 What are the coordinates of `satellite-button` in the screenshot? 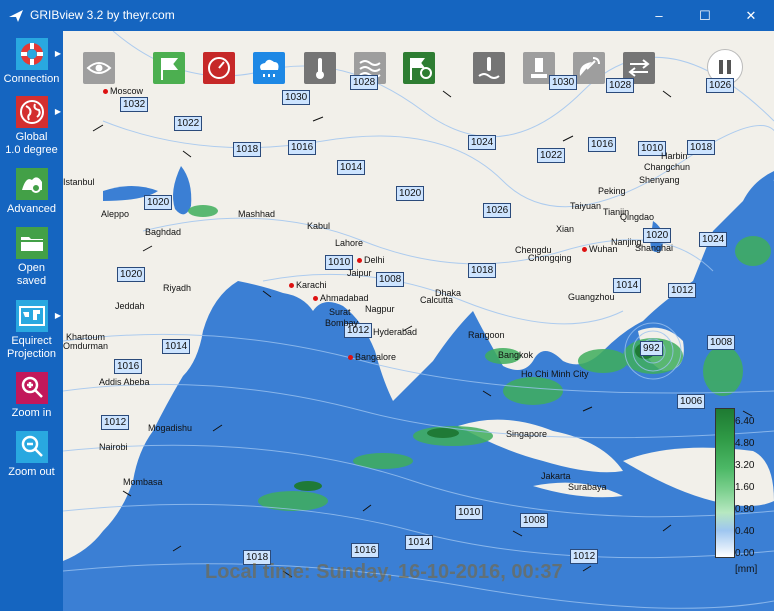 It's located at (589, 68).